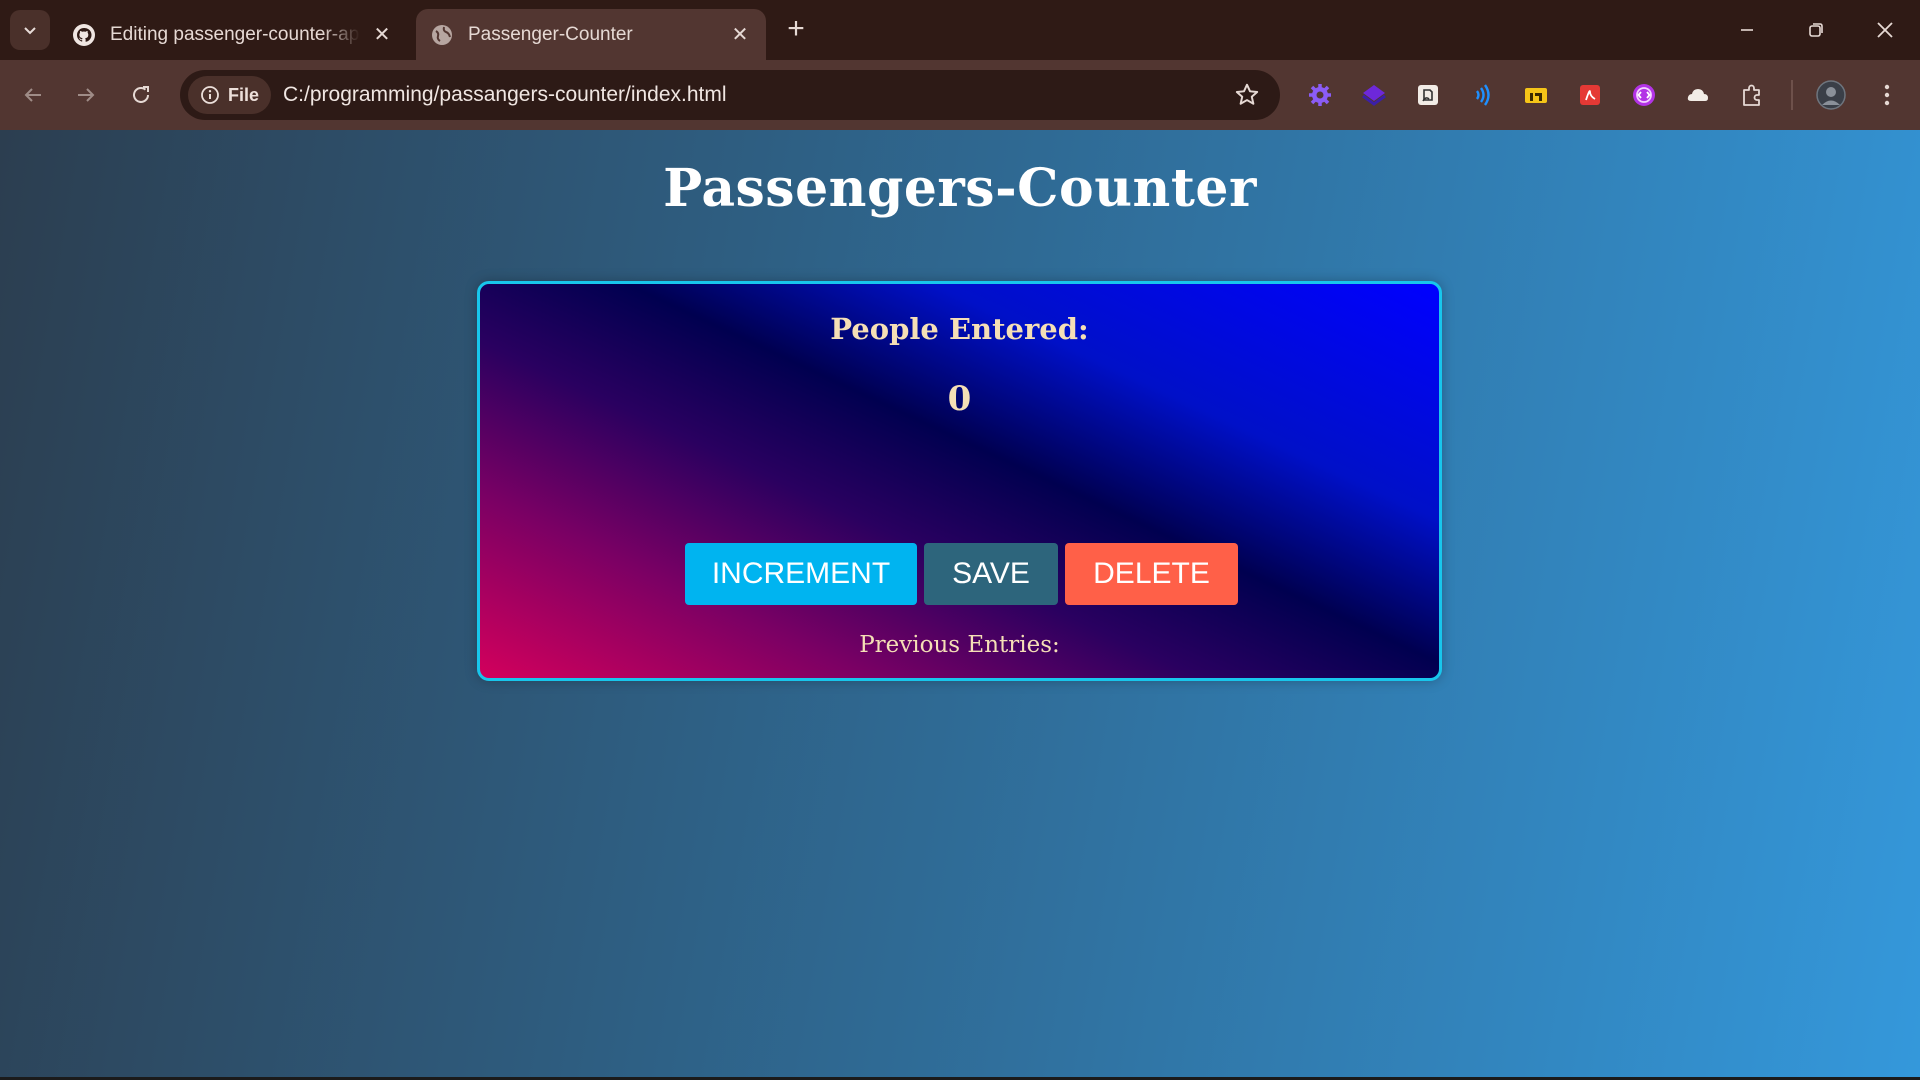 The width and height of the screenshot is (1920, 1080). I want to click on button-row: INCREMENT SAVE DELETE, so click(961, 574).